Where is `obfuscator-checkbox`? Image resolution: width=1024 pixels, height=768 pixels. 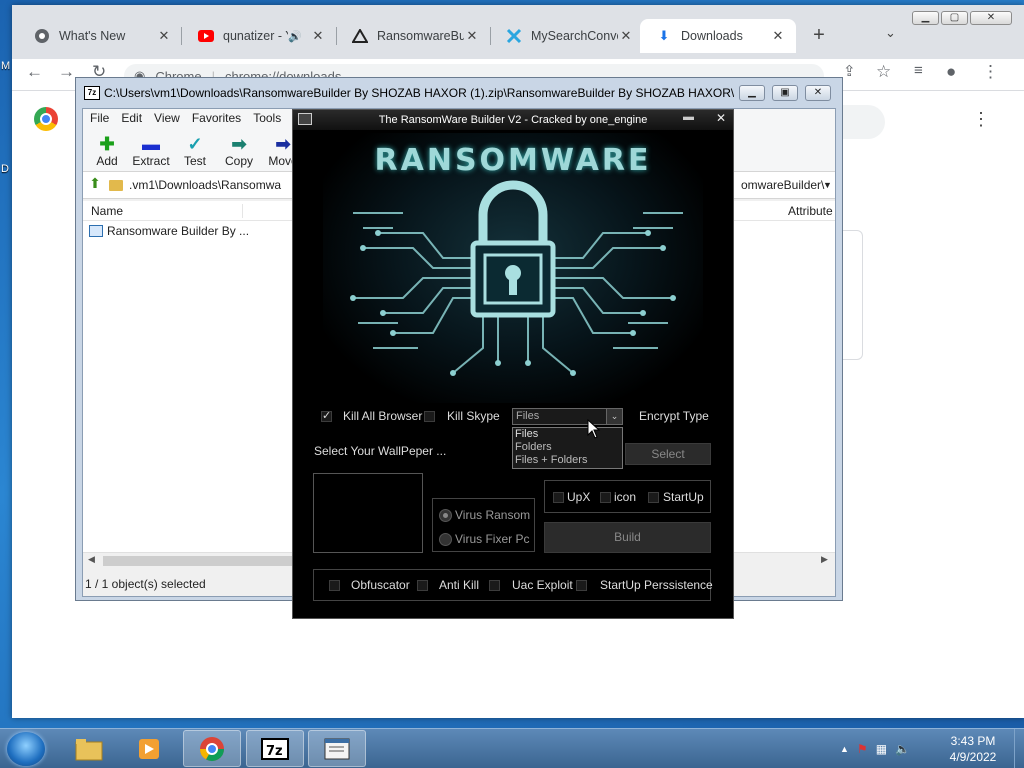
obfuscator-checkbox is located at coordinates (334, 585).